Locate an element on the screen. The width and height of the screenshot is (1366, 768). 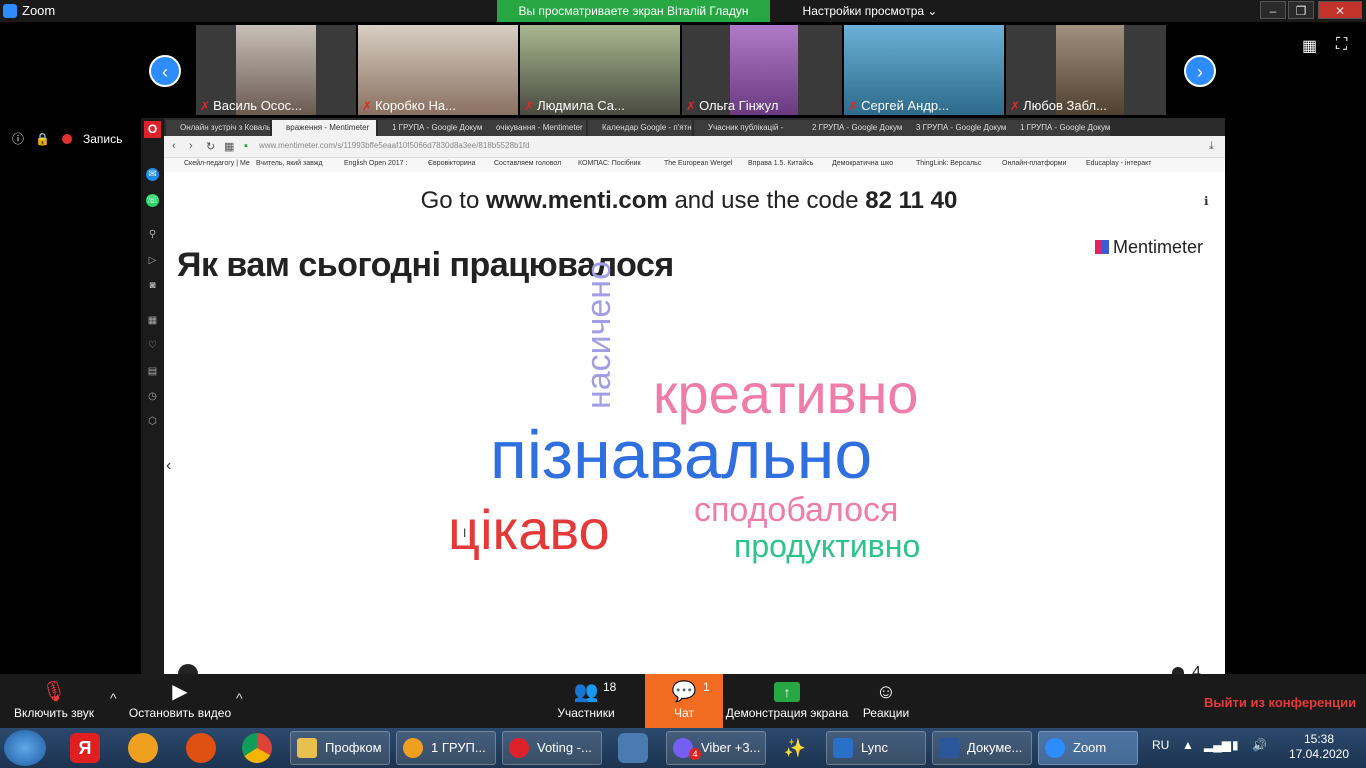
view-options-dropdown: Настройки просмотра ⌄ is located at coordinates (870, 11).